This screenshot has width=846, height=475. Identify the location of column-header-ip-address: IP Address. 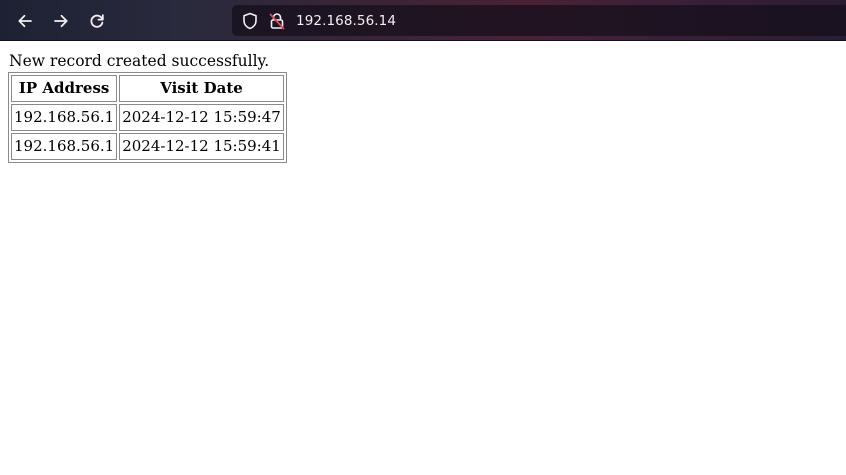
(64, 88).